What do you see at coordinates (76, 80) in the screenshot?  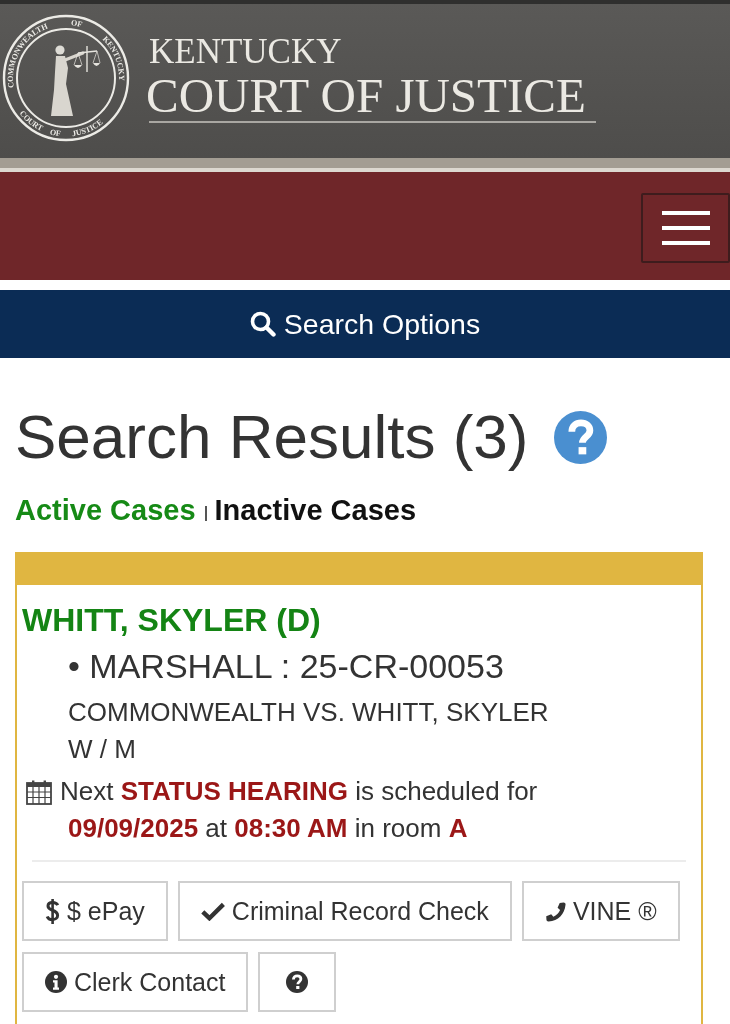 I see `lady-justice-drawing` at bounding box center [76, 80].